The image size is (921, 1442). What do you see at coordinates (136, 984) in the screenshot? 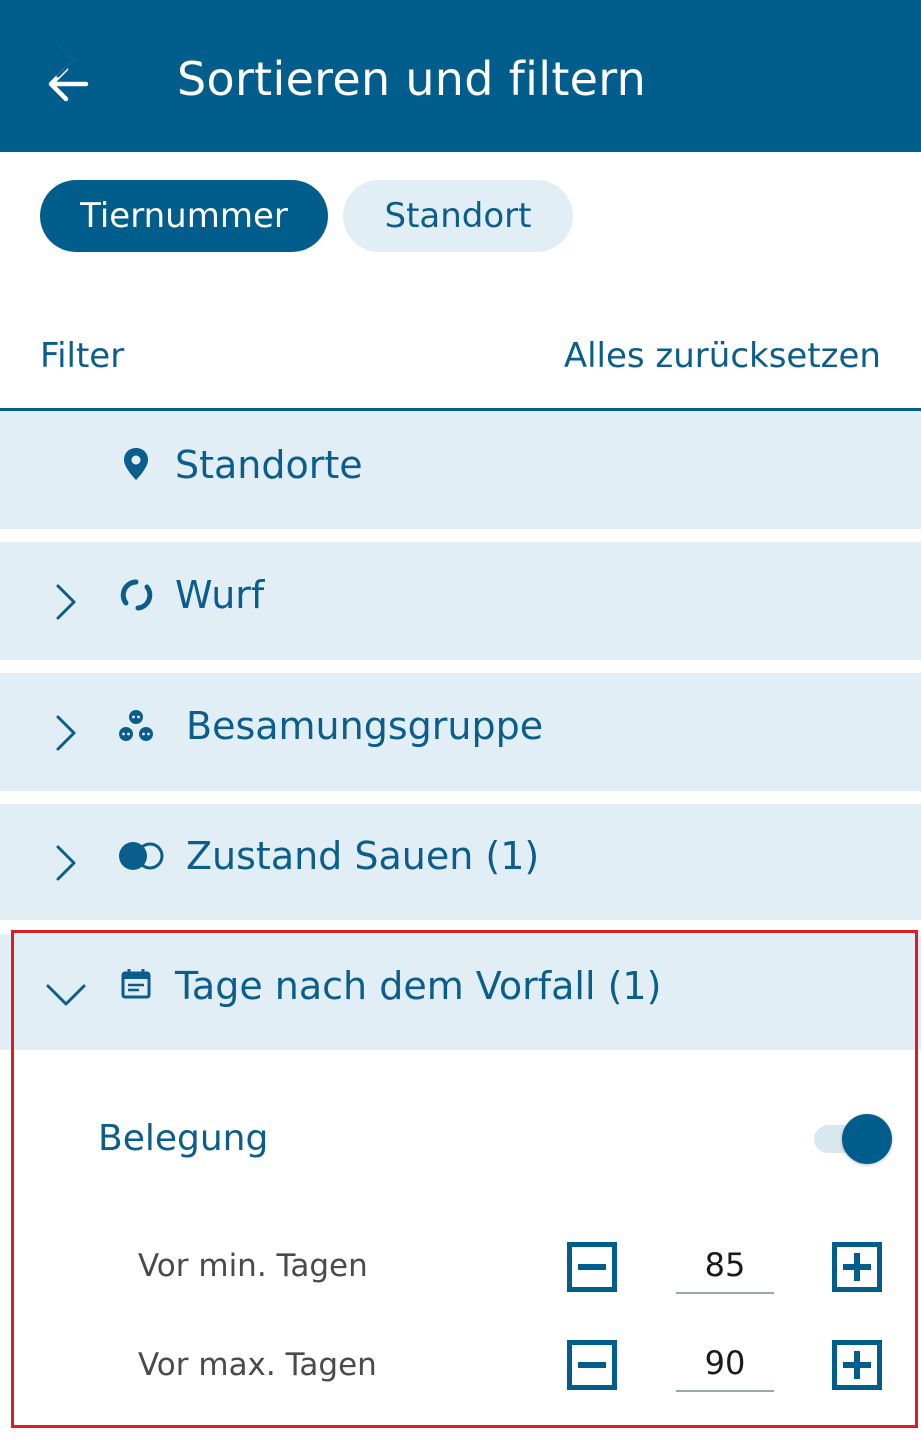
I see `calendar-icon` at bounding box center [136, 984].